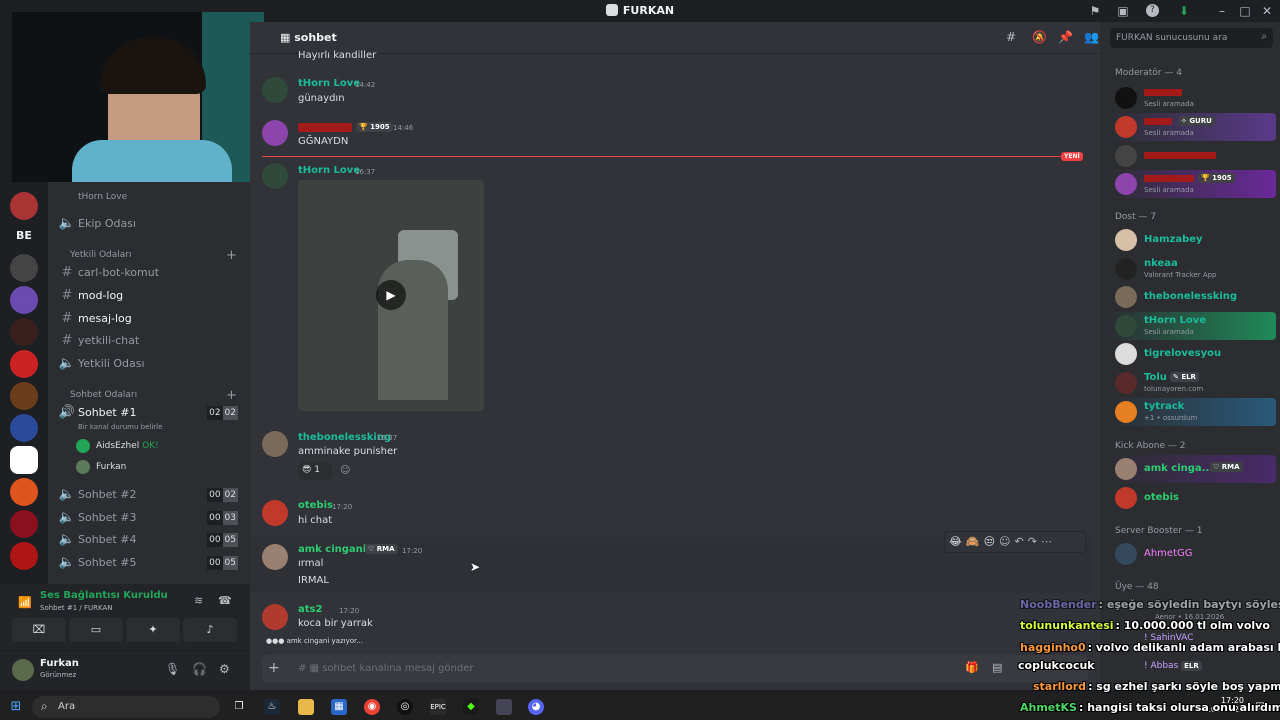 The width and height of the screenshot is (1280, 720). Describe the element at coordinates (385, 668) in the screenshot. I see `message-input: # ▦ sohbet kanalına mesaj gönder` at that location.